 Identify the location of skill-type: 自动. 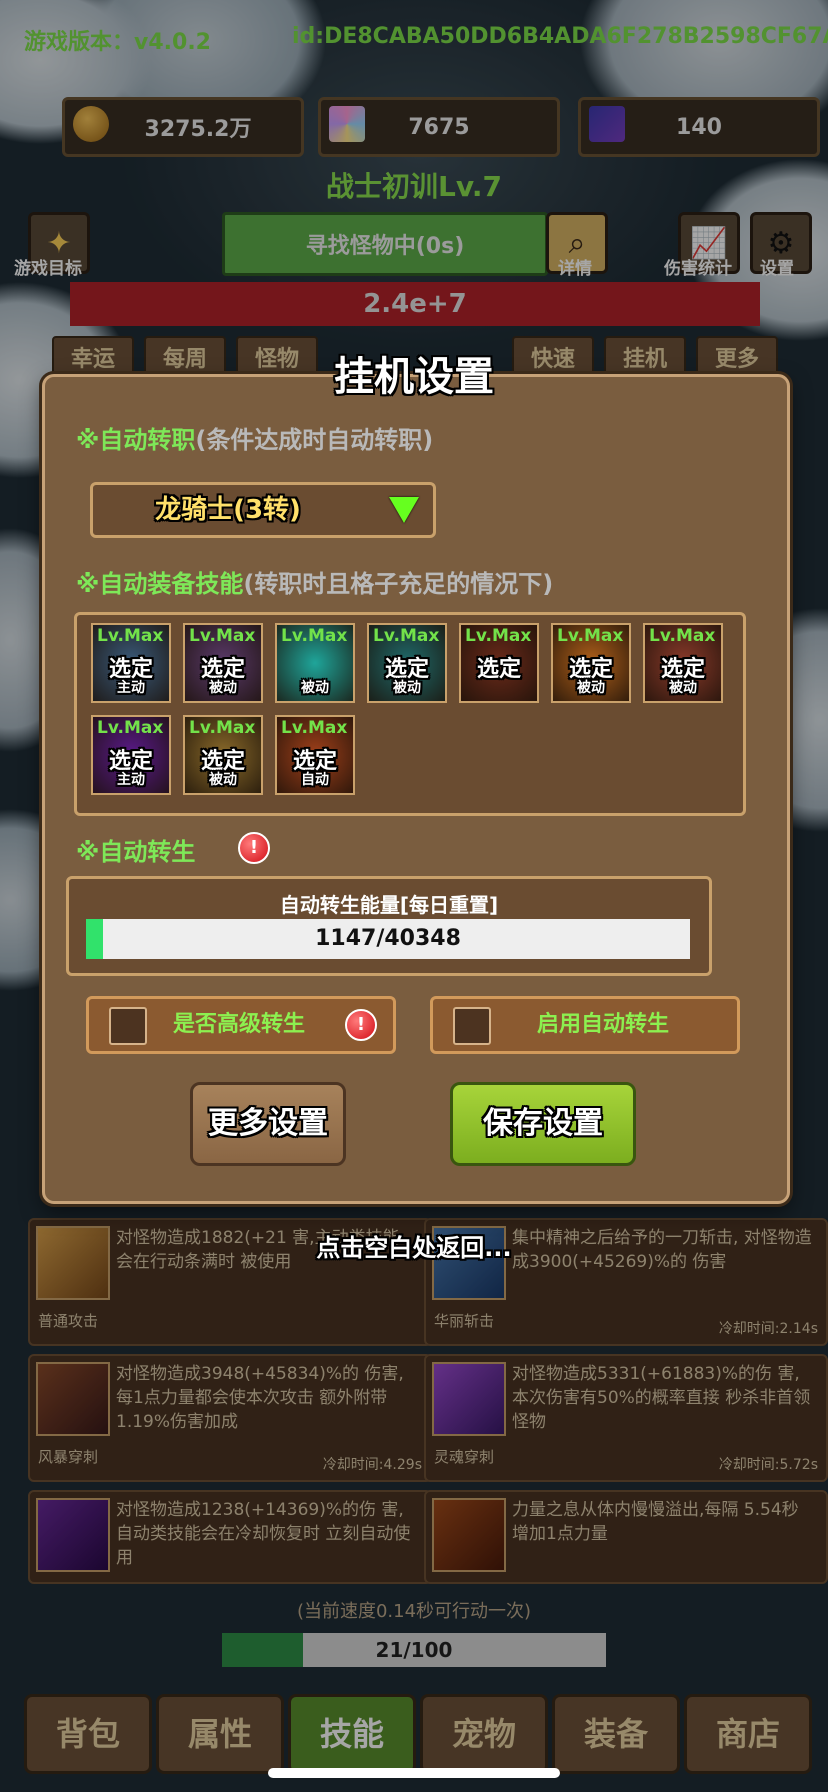
(315, 780).